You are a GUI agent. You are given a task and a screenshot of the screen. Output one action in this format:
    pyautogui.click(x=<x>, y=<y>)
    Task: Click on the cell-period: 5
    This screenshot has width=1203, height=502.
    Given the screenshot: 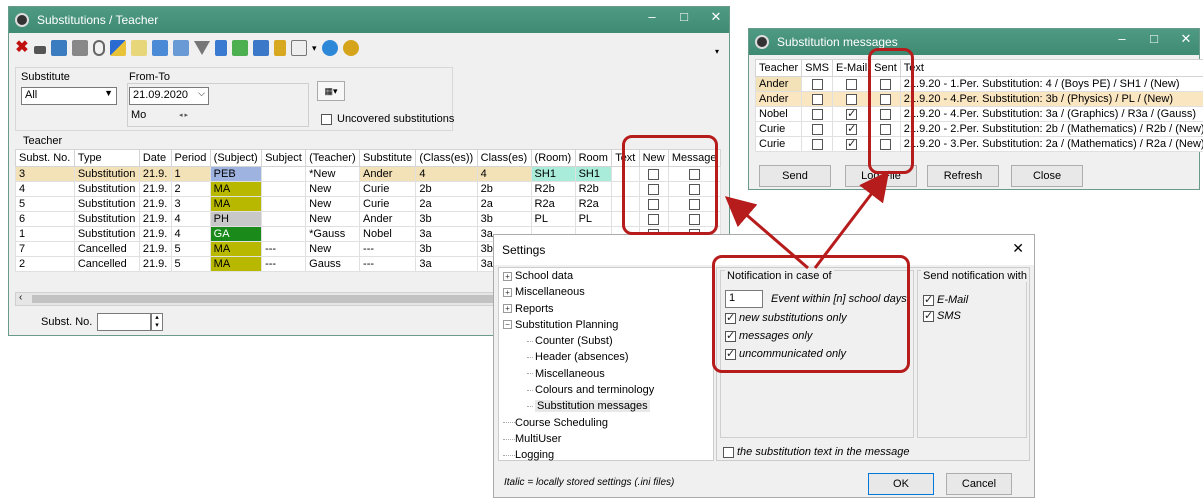 What is the action you would take?
    pyautogui.click(x=190, y=264)
    